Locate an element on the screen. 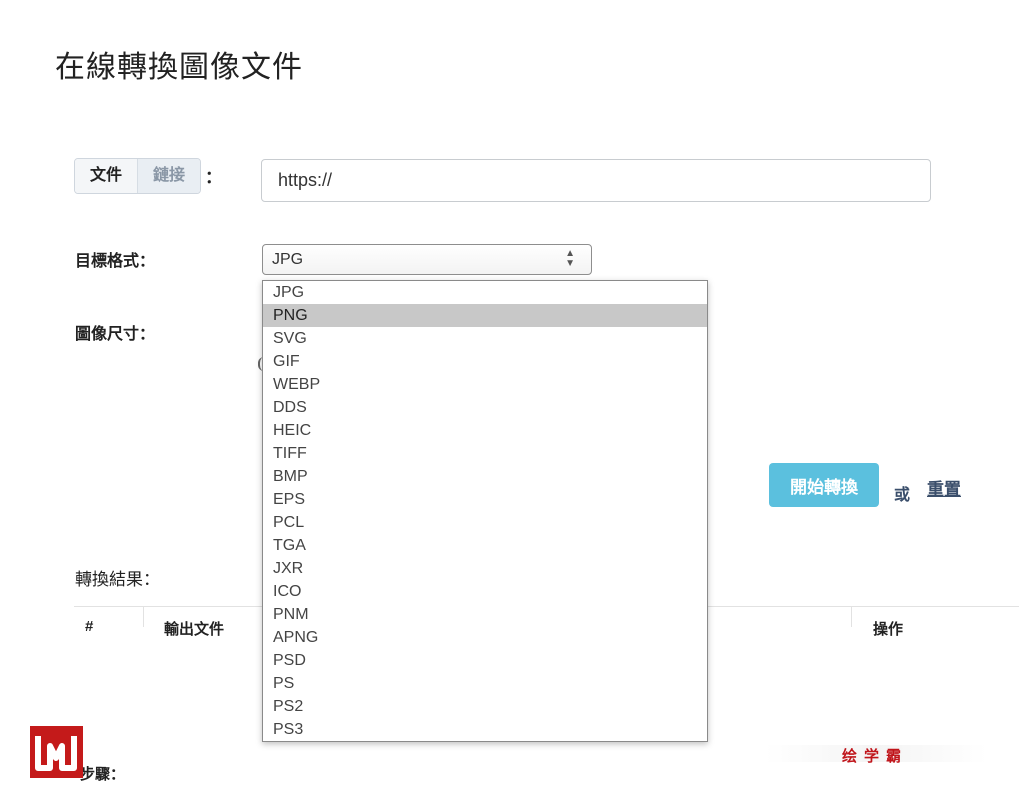  format-option-eps: EPS is located at coordinates (485, 499).